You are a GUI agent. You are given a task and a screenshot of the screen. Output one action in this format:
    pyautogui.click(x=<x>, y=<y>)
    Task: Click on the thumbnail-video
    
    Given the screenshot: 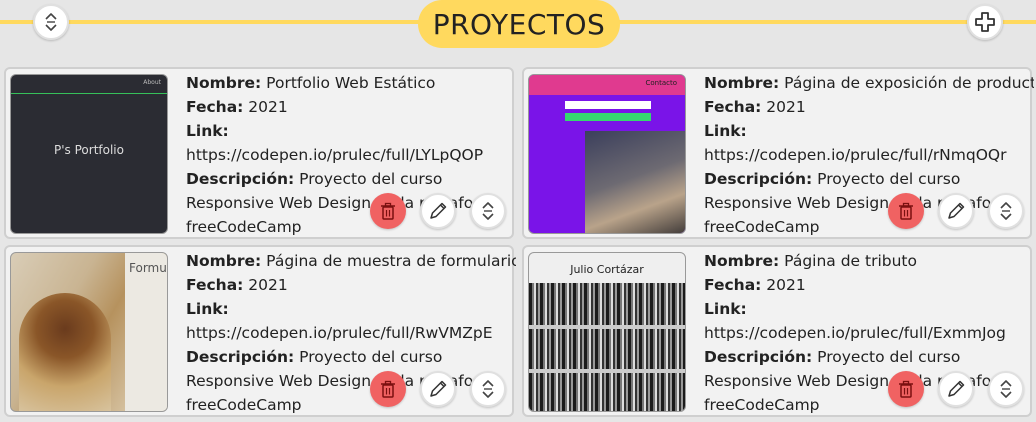 What is the action you would take?
    pyautogui.click(x=635, y=182)
    